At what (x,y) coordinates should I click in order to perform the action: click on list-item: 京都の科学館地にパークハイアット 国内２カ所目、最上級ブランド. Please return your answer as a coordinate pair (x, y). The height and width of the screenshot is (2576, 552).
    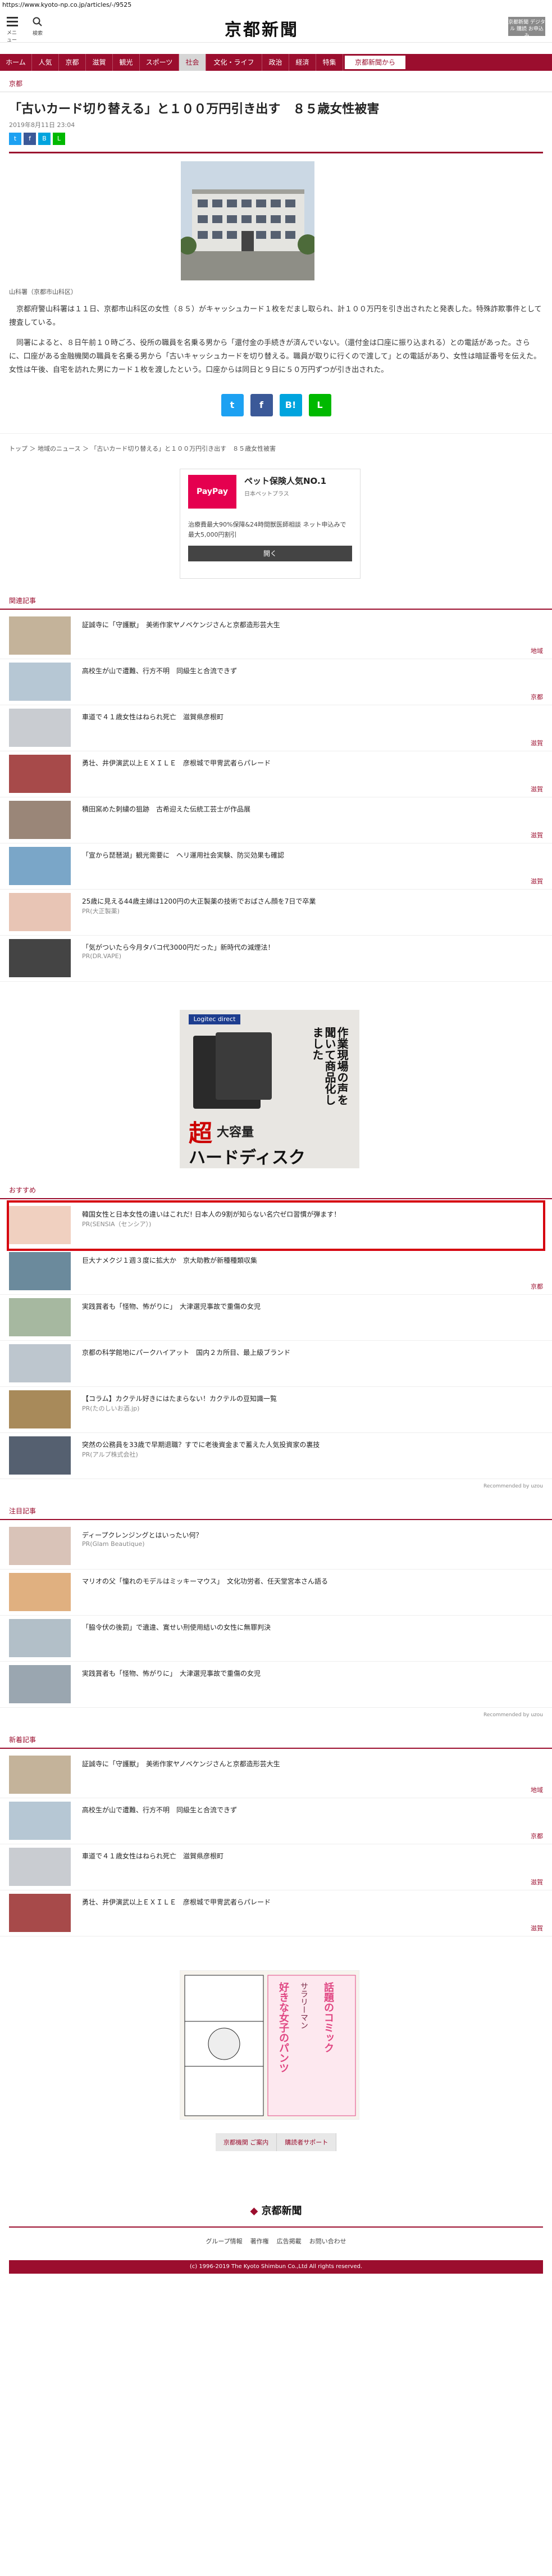
    Looking at the image, I should click on (276, 1364).